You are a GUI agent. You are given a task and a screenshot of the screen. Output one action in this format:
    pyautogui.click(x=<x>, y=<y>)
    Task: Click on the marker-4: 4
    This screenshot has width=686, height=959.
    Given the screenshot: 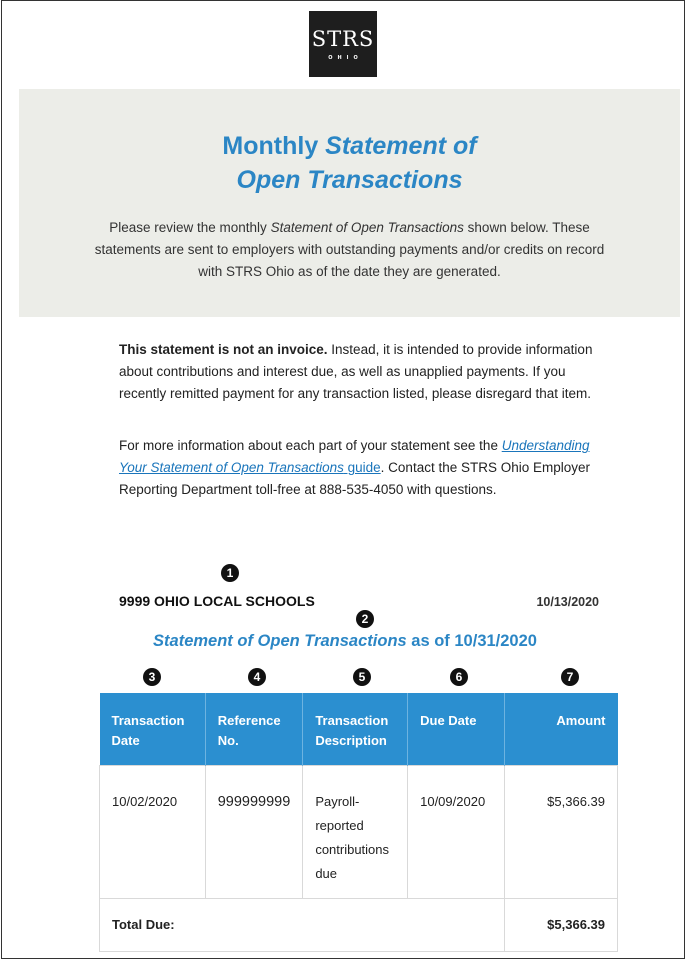 What is the action you would take?
    pyautogui.click(x=257, y=677)
    